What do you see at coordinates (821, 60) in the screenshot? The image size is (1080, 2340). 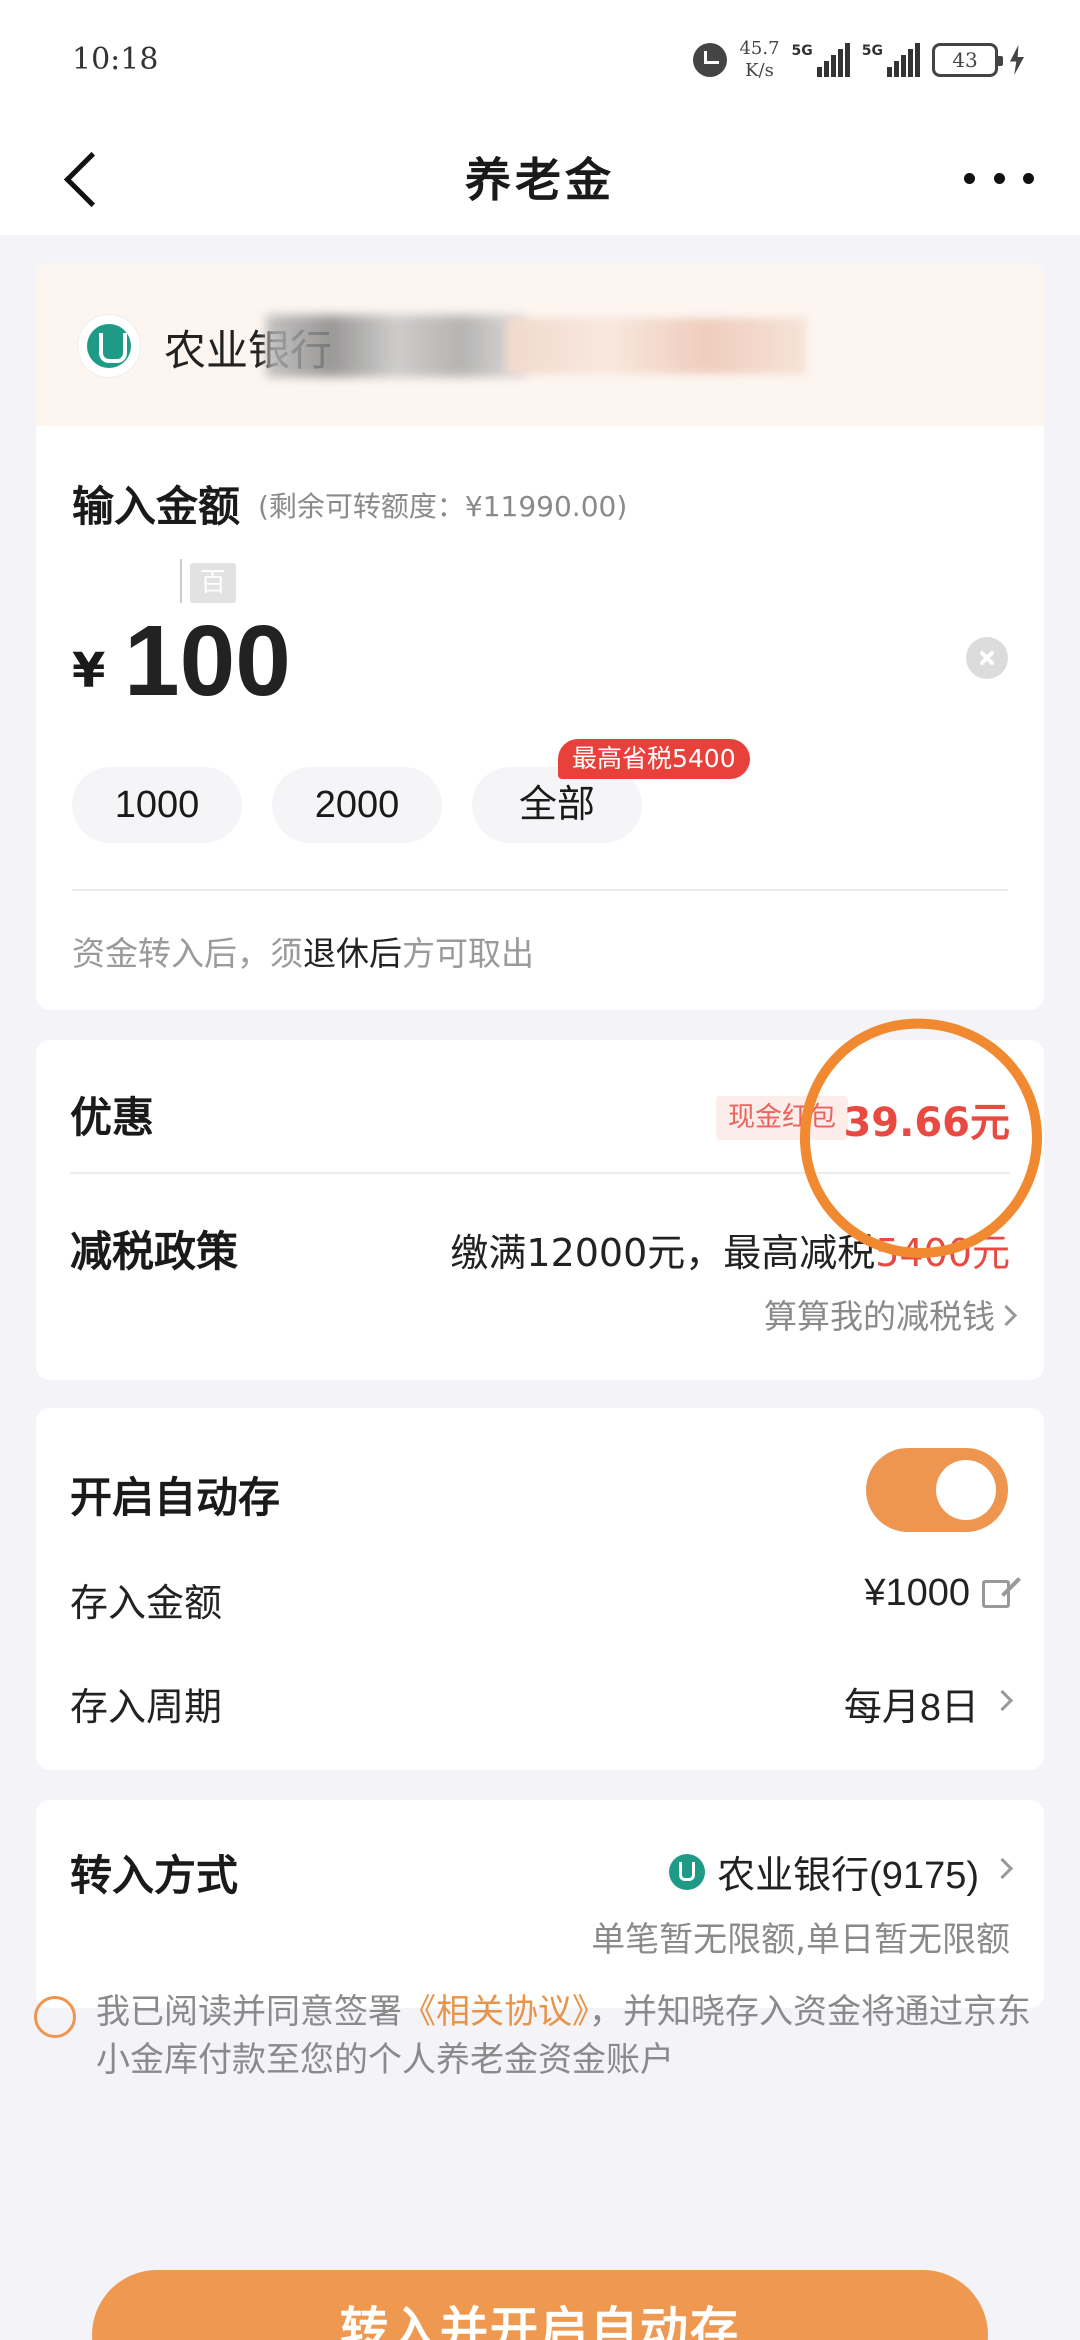 I see `signal-1-icon: 5G` at bounding box center [821, 60].